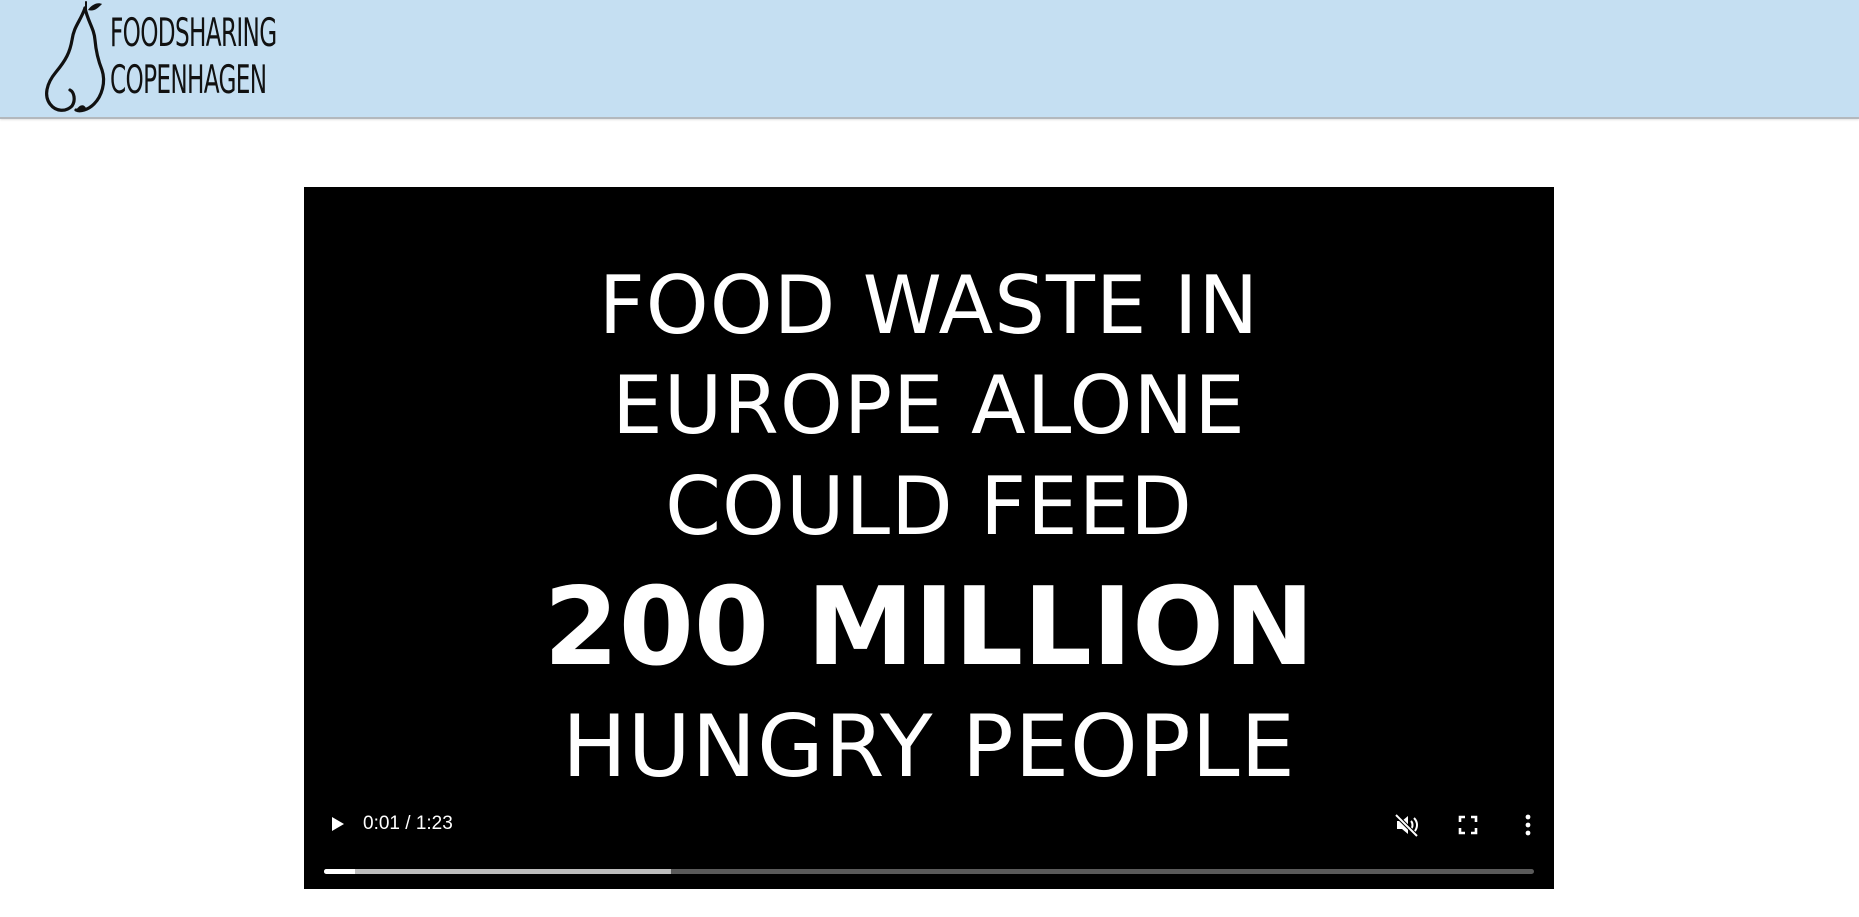  What do you see at coordinates (75, 57) in the screenshot?
I see `pear-logo-icon` at bounding box center [75, 57].